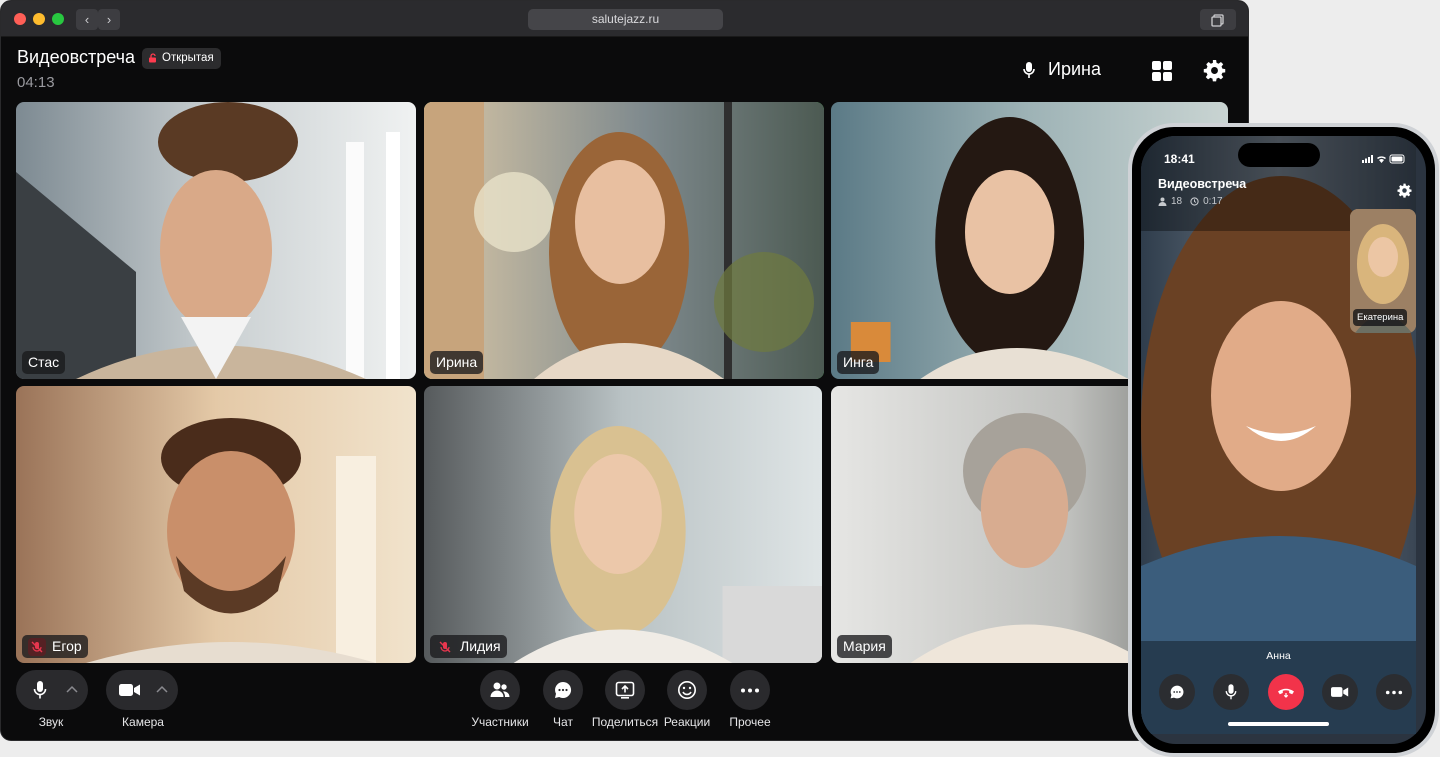 Image resolution: width=1440 pixels, height=757 pixels. What do you see at coordinates (1383, 271) in the screenshot?
I see `pip-participant-tile: Екатерина` at bounding box center [1383, 271].